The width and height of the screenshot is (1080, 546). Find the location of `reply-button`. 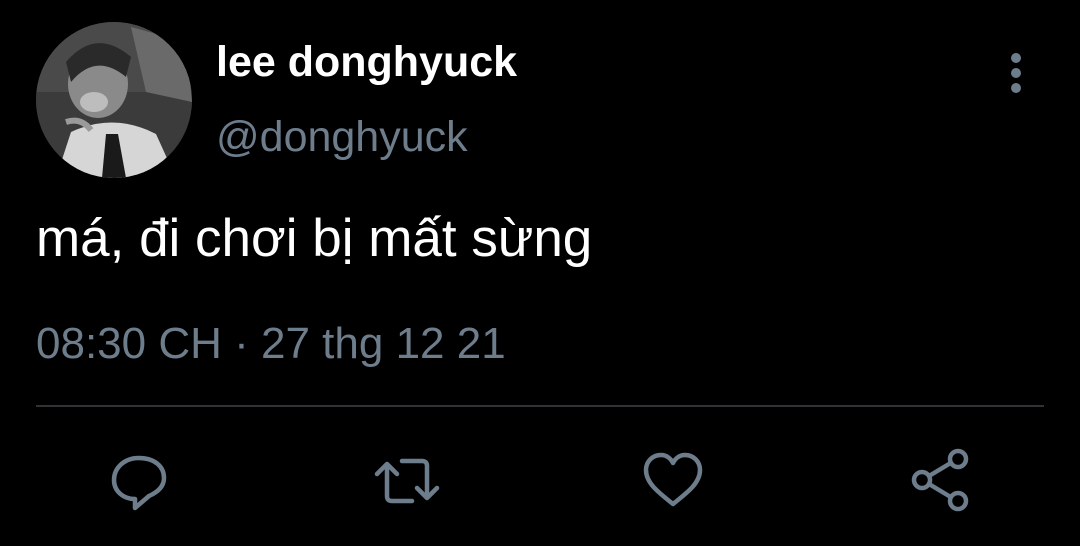

reply-button is located at coordinates (139, 481).